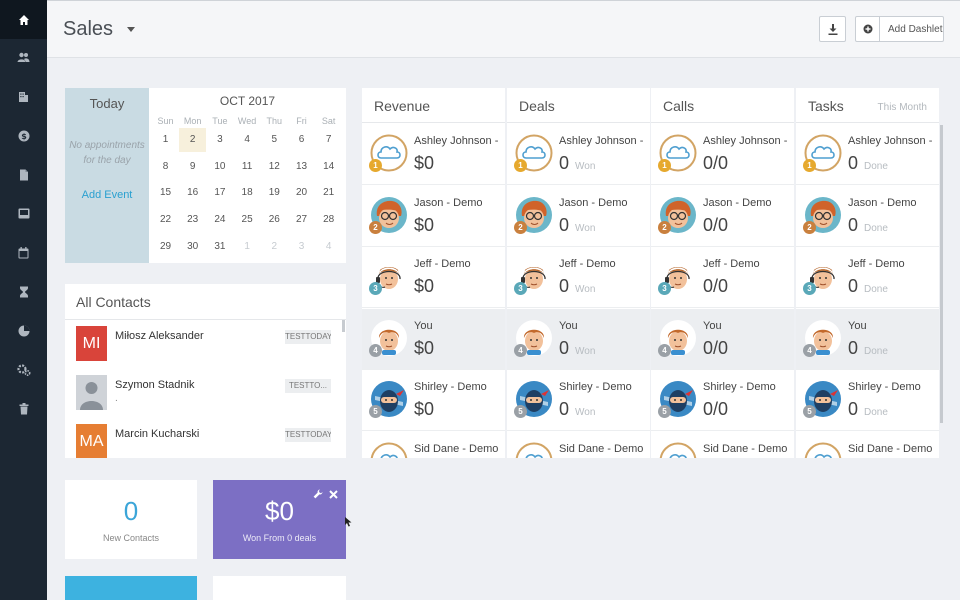 The image size is (960, 600). What do you see at coordinates (899, 29) in the screenshot?
I see `add-dashlet-button: Add Dashlet` at bounding box center [899, 29].